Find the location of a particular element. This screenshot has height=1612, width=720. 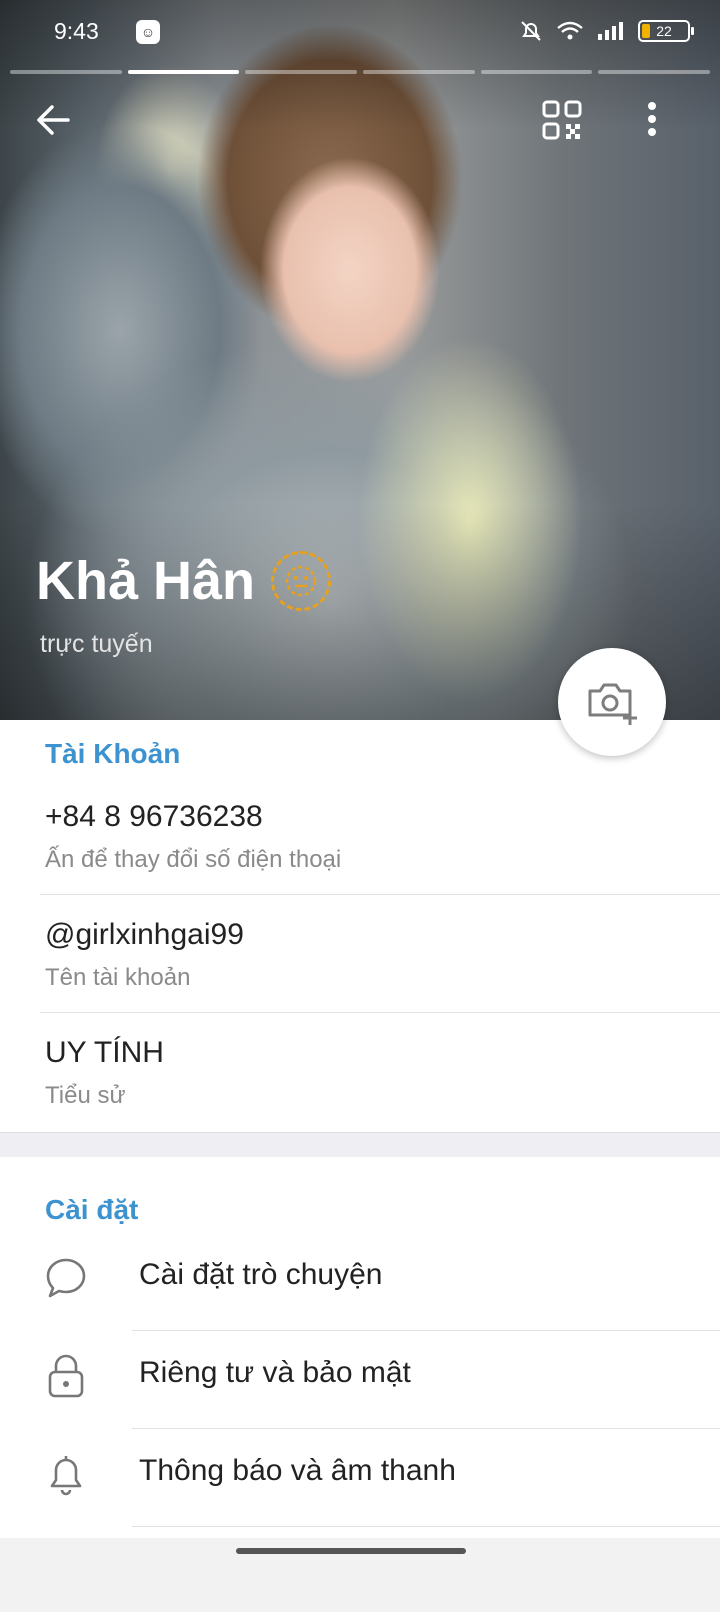

username-row: @girlxinhgai99 Tên tài khoản is located at coordinates (375, 955).